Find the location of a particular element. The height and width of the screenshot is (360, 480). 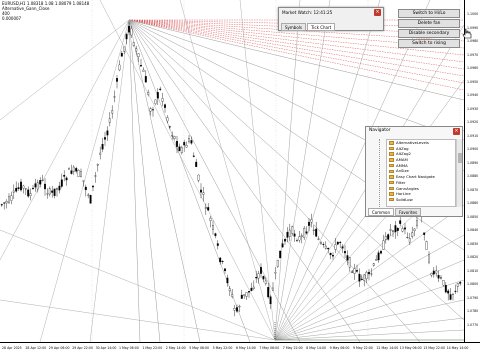

price-tick-label: 1.0770 is located at coordinates (473, 324).